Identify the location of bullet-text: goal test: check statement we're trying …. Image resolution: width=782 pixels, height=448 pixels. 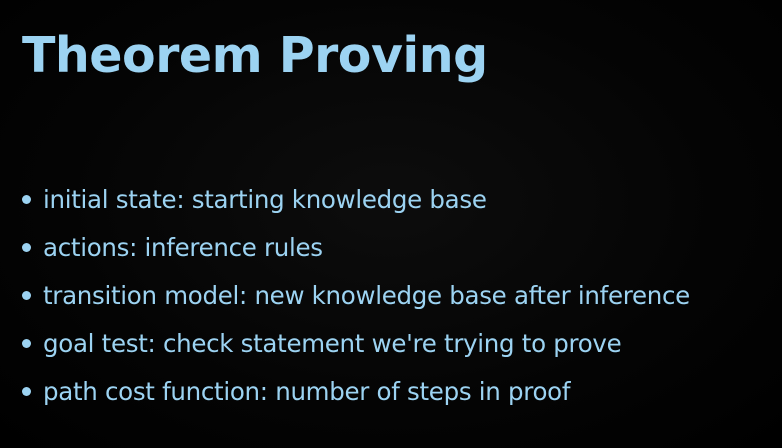
(332, 343).